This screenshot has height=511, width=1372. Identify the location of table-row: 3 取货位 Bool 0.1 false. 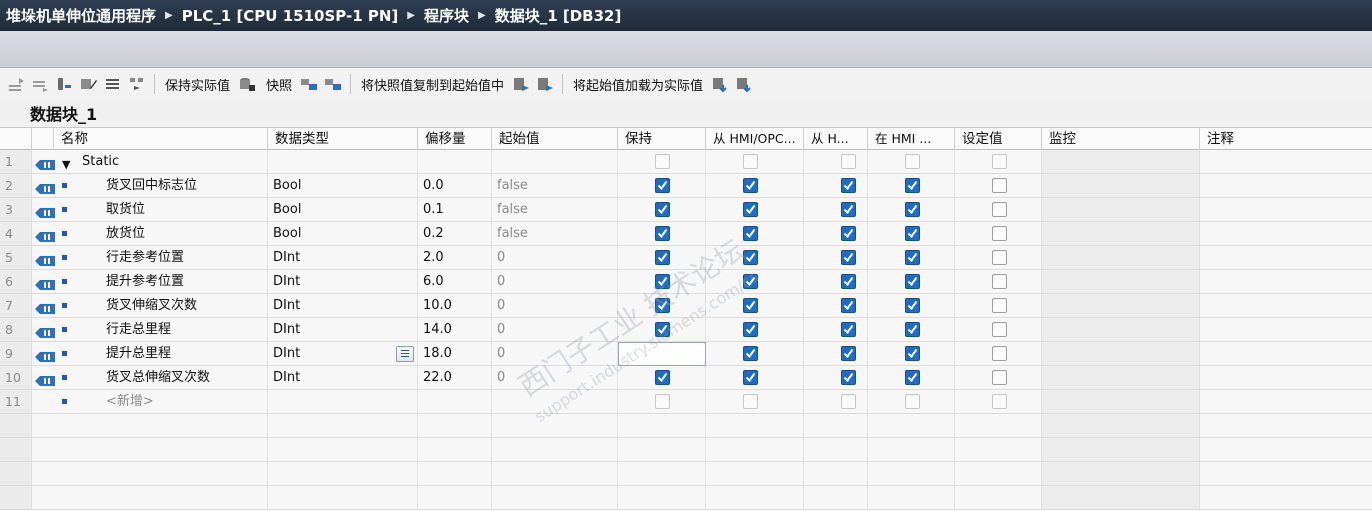
(686, 210).